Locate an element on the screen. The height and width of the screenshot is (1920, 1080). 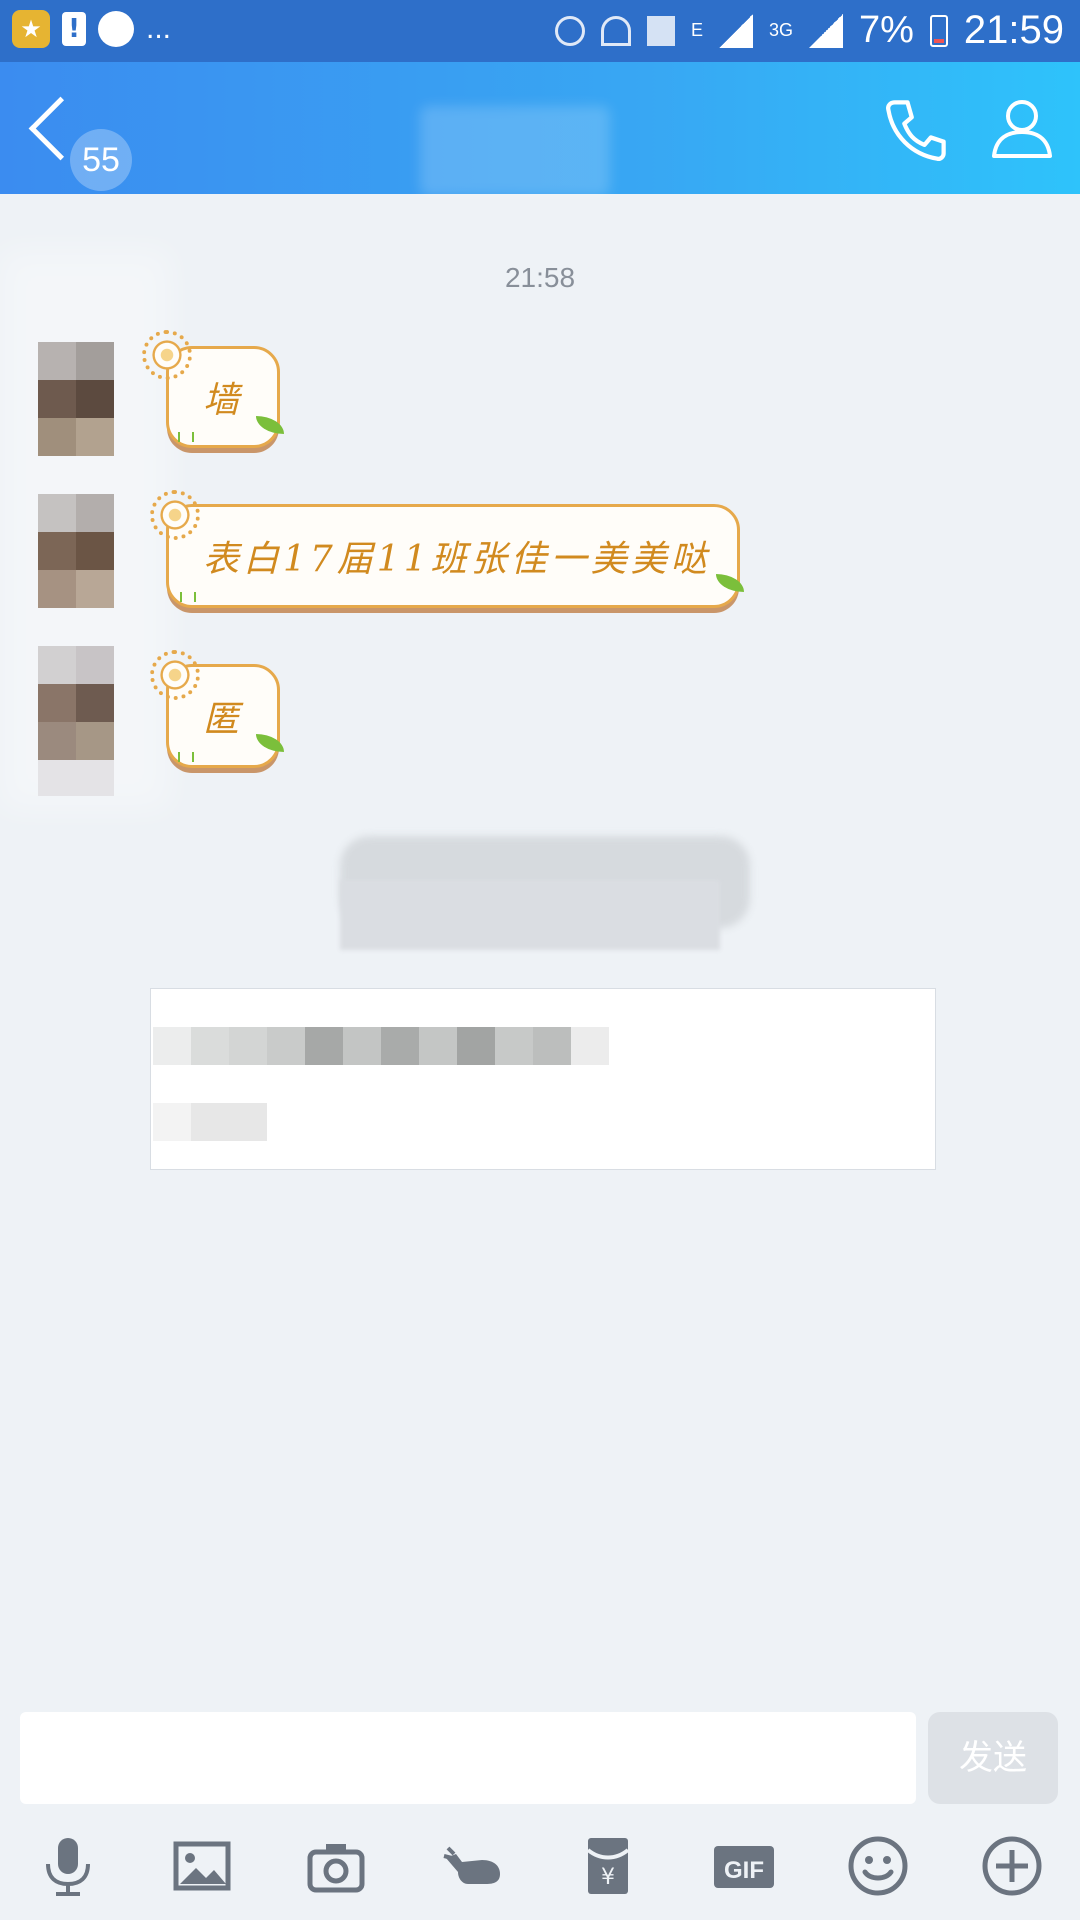
gif-icon: GIF is located at coordinates (744, 1866).